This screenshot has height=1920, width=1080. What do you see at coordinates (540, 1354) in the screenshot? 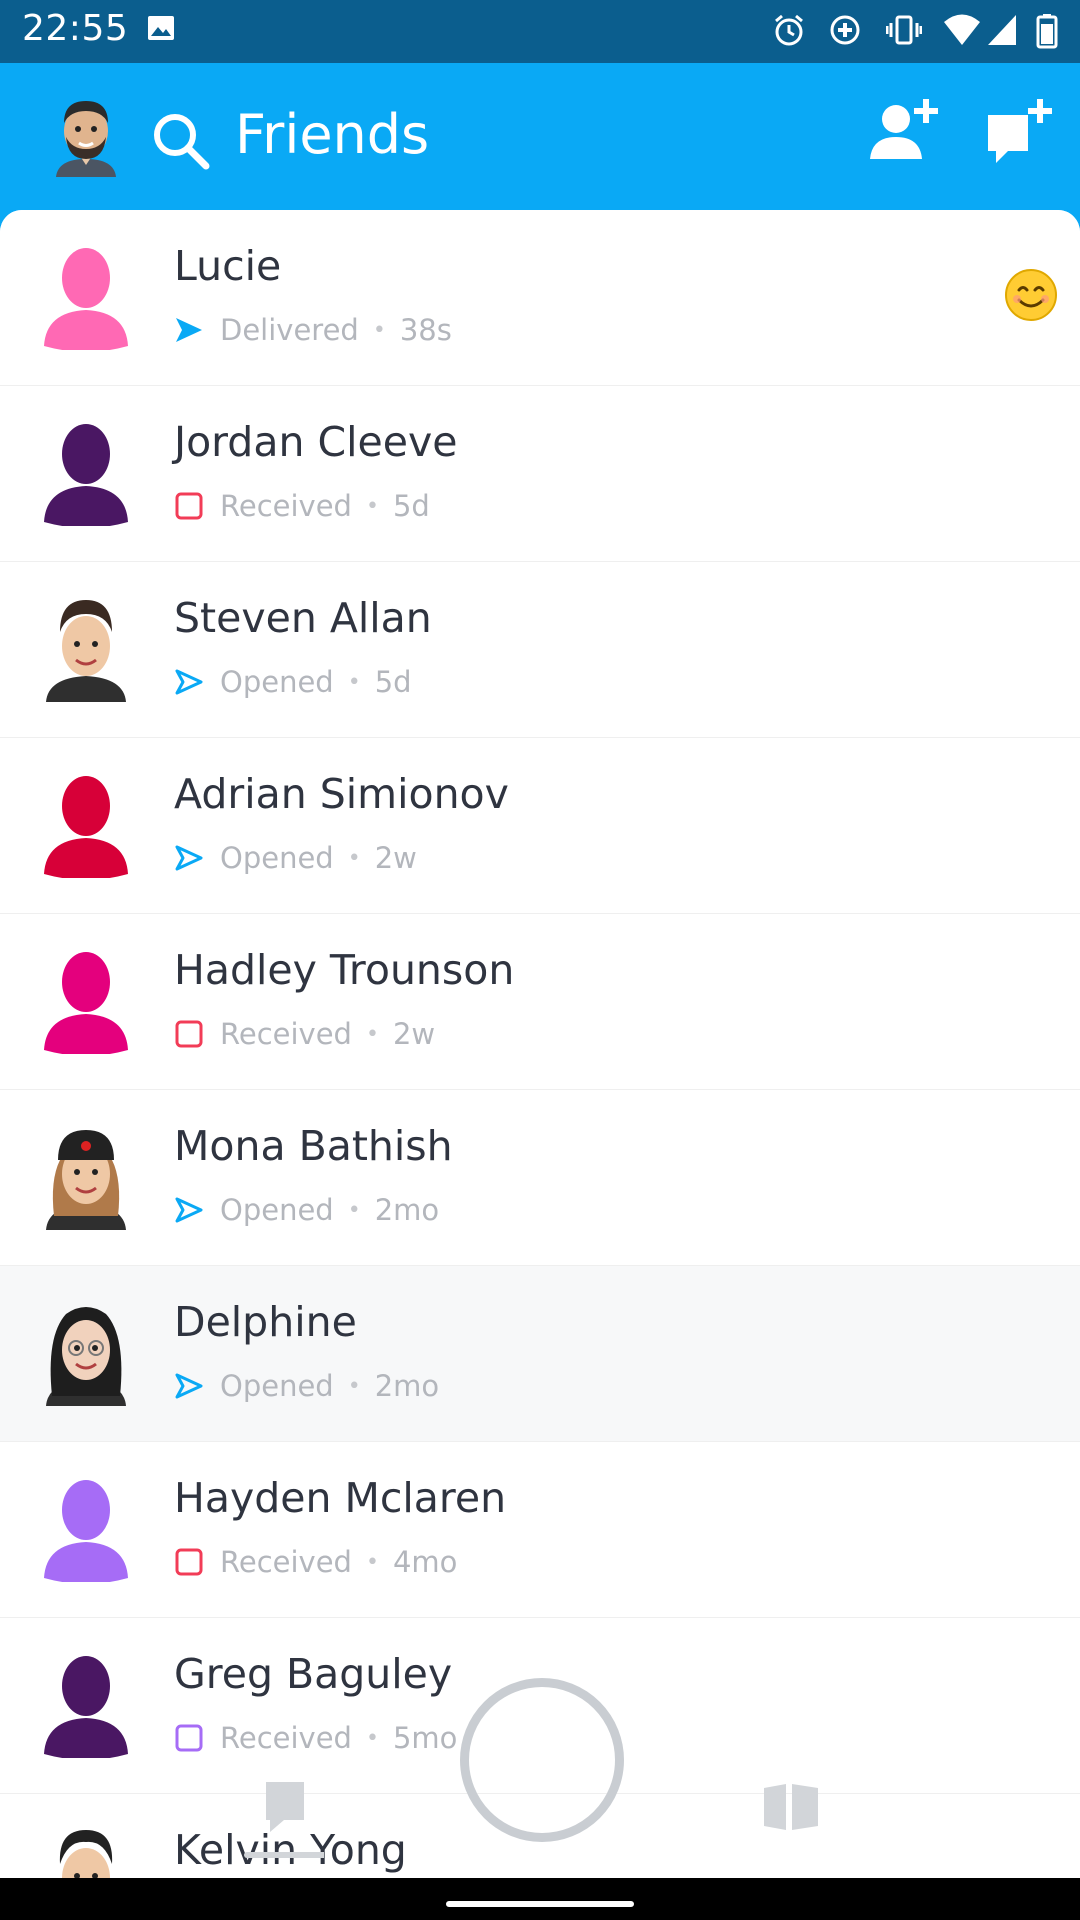
I see `friend-row: Delphine Opened • 2mo` at bounding box center [540, 1354].